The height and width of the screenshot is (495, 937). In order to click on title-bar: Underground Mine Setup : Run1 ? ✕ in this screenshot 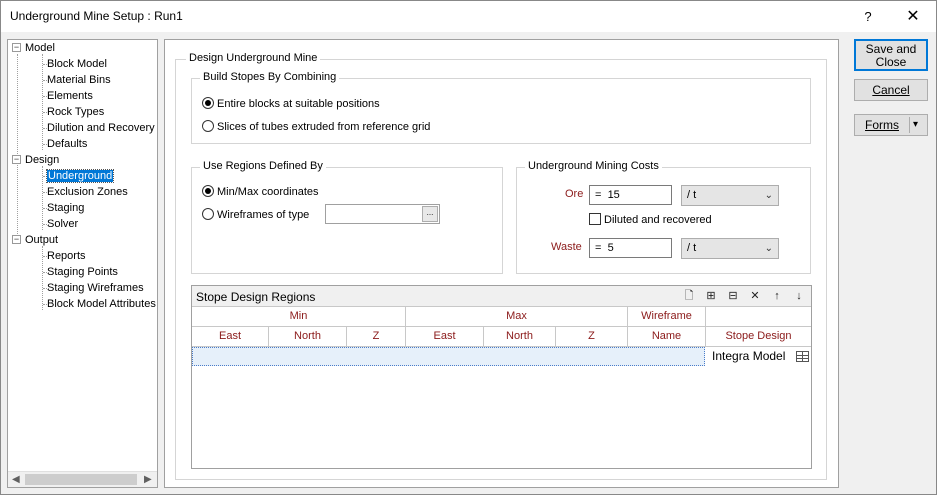, I will do `click(468, 16)`.